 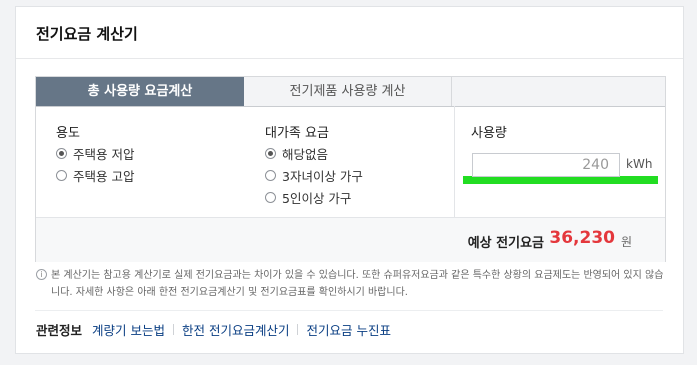 I want to click on title-divider, so click(x=349, y=58).